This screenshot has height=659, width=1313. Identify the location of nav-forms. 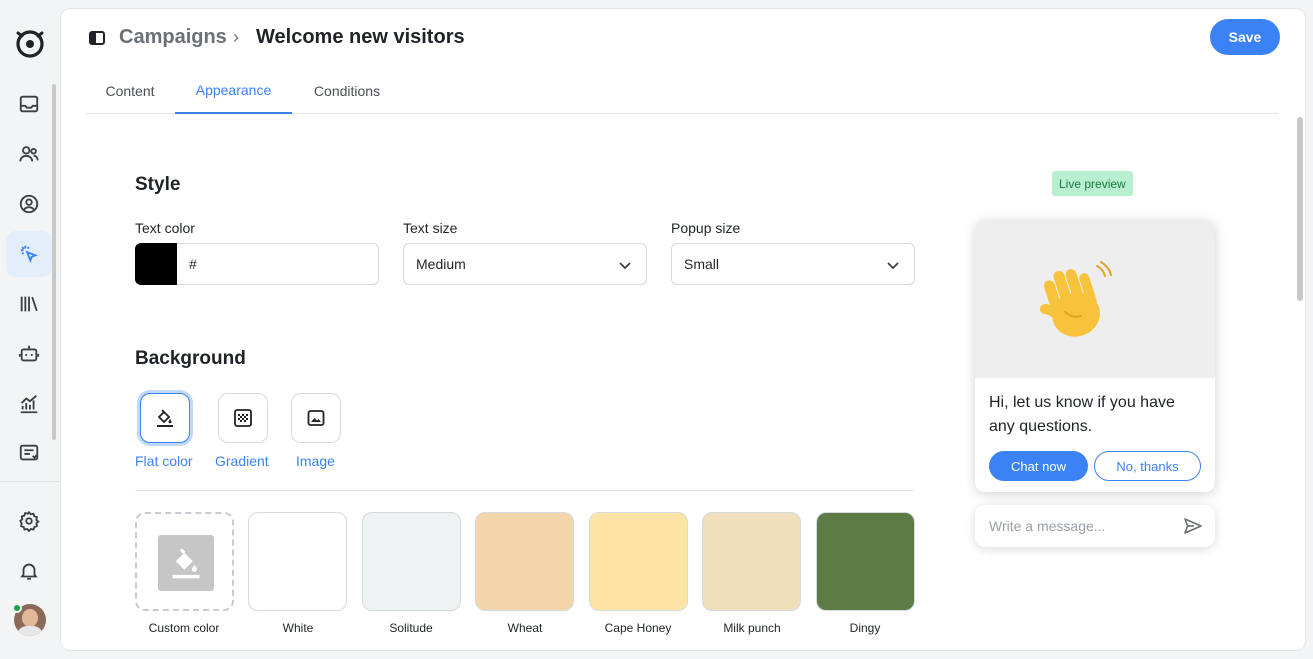
(29, 453).